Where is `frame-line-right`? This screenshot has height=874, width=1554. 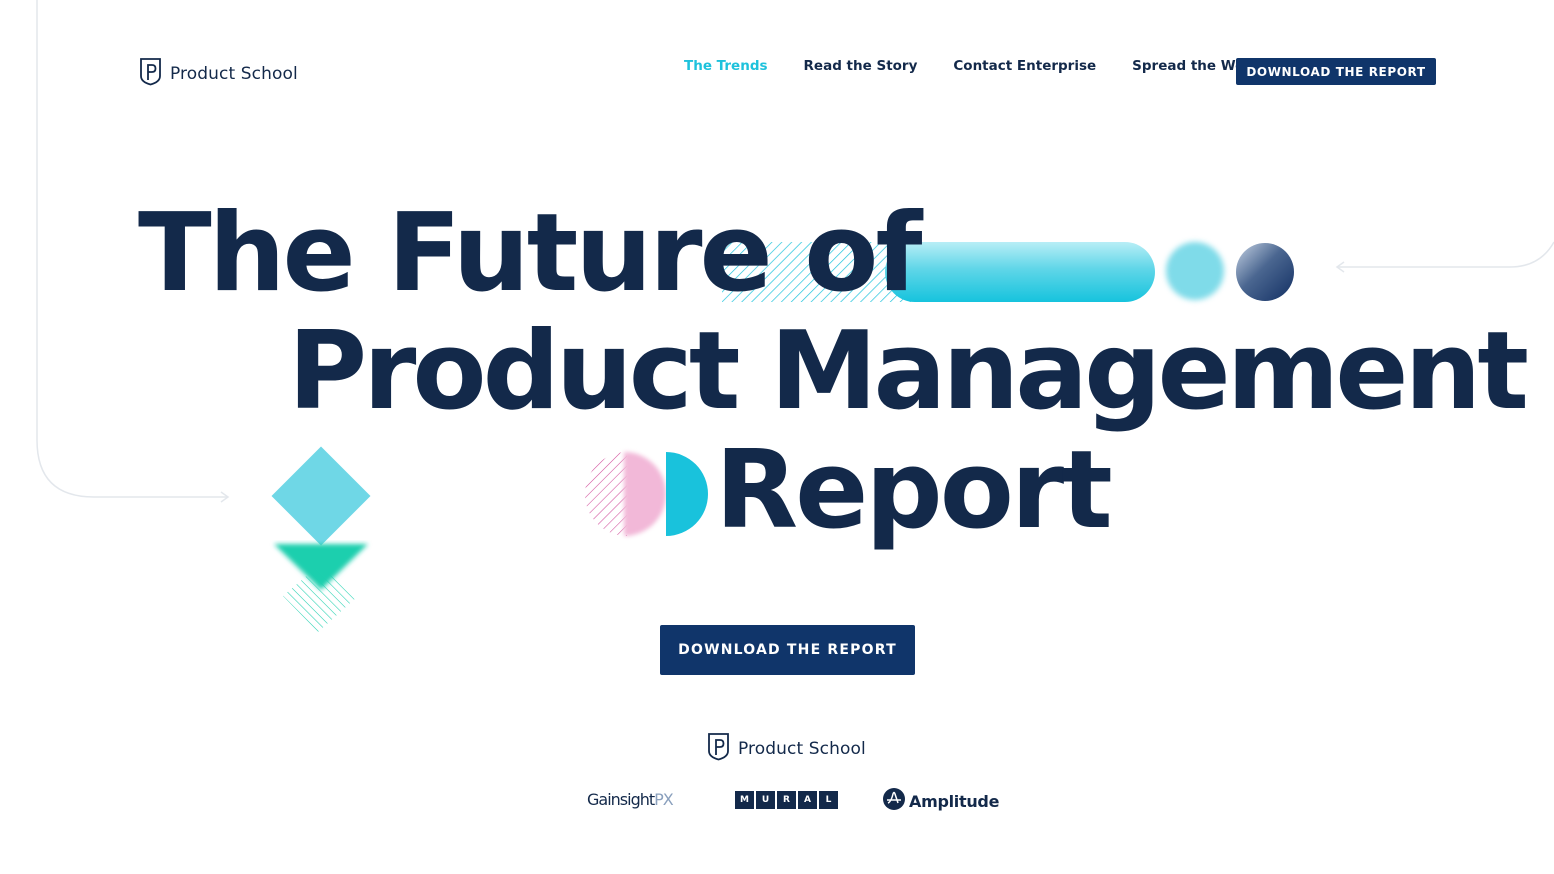
frame-line-right is located at coordinates (1444, 257).